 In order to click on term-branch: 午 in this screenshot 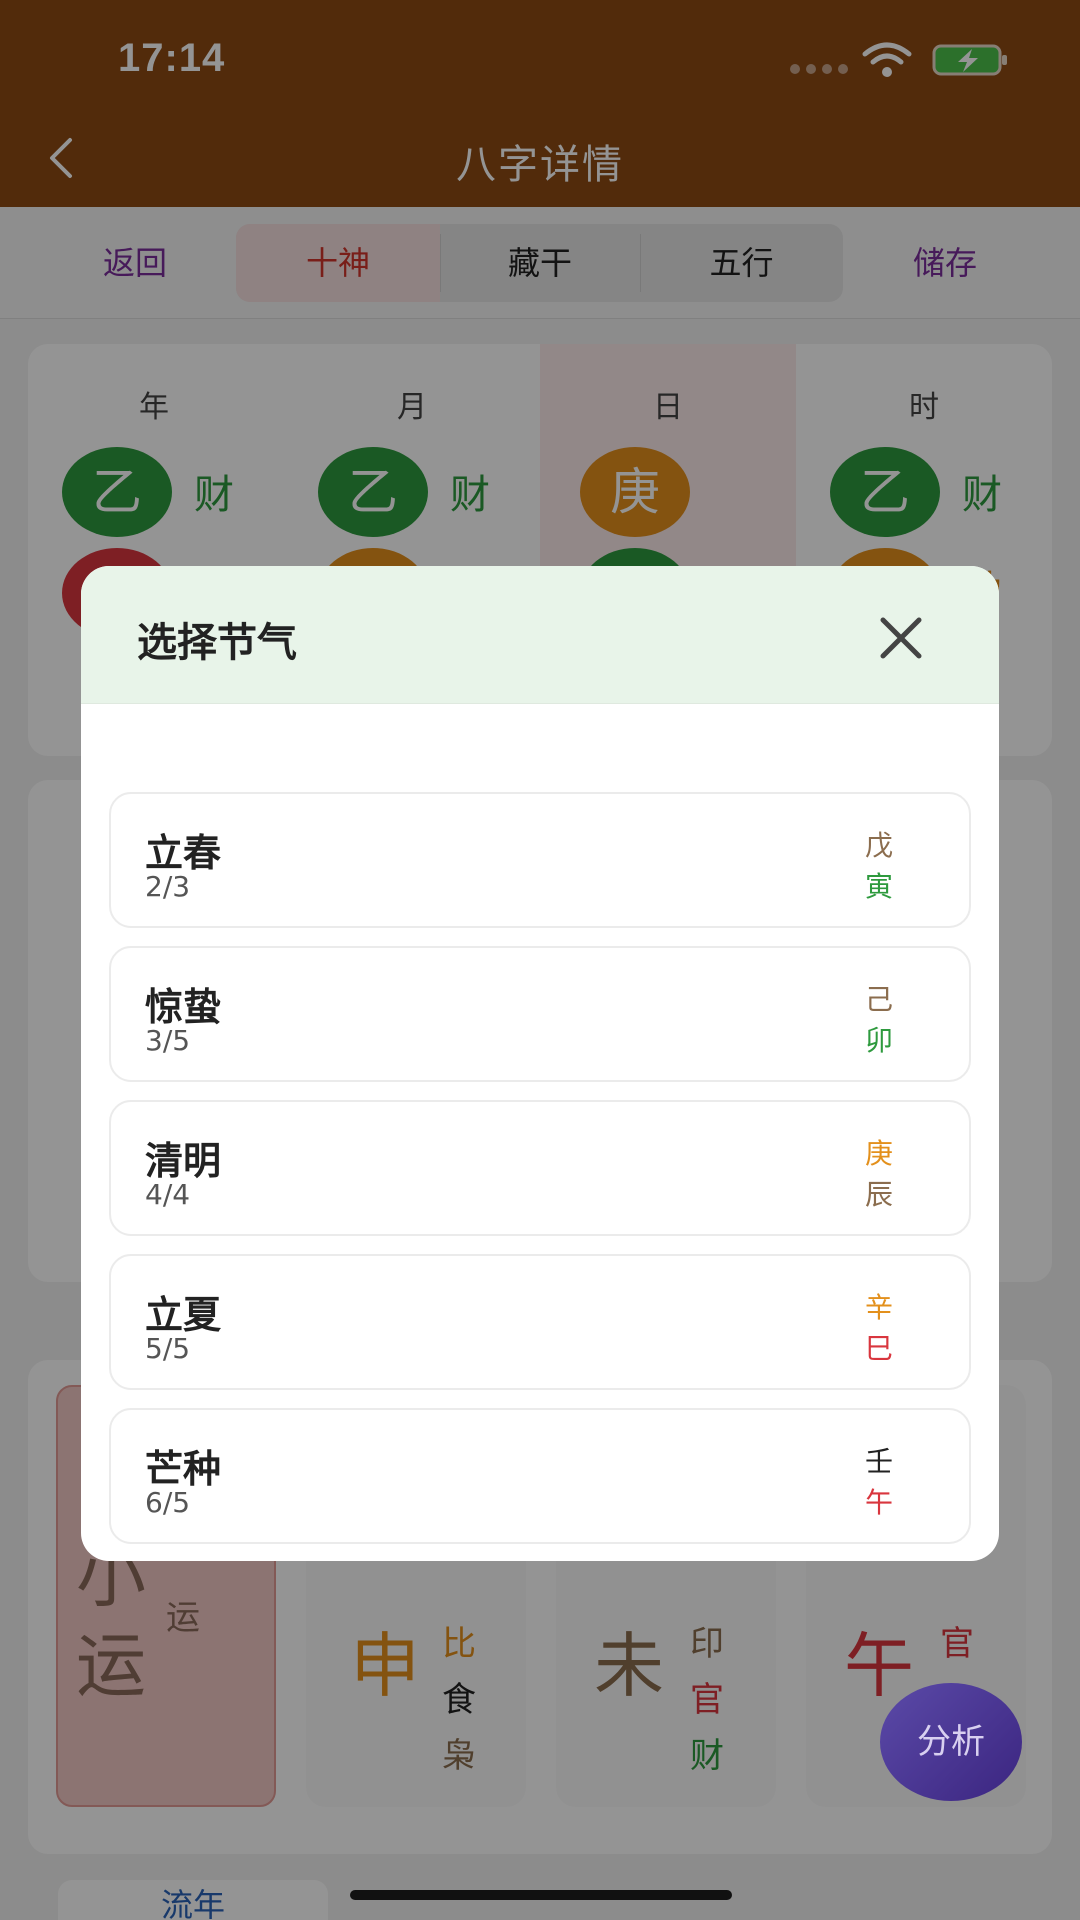, I will do `click(879, 1502)`.